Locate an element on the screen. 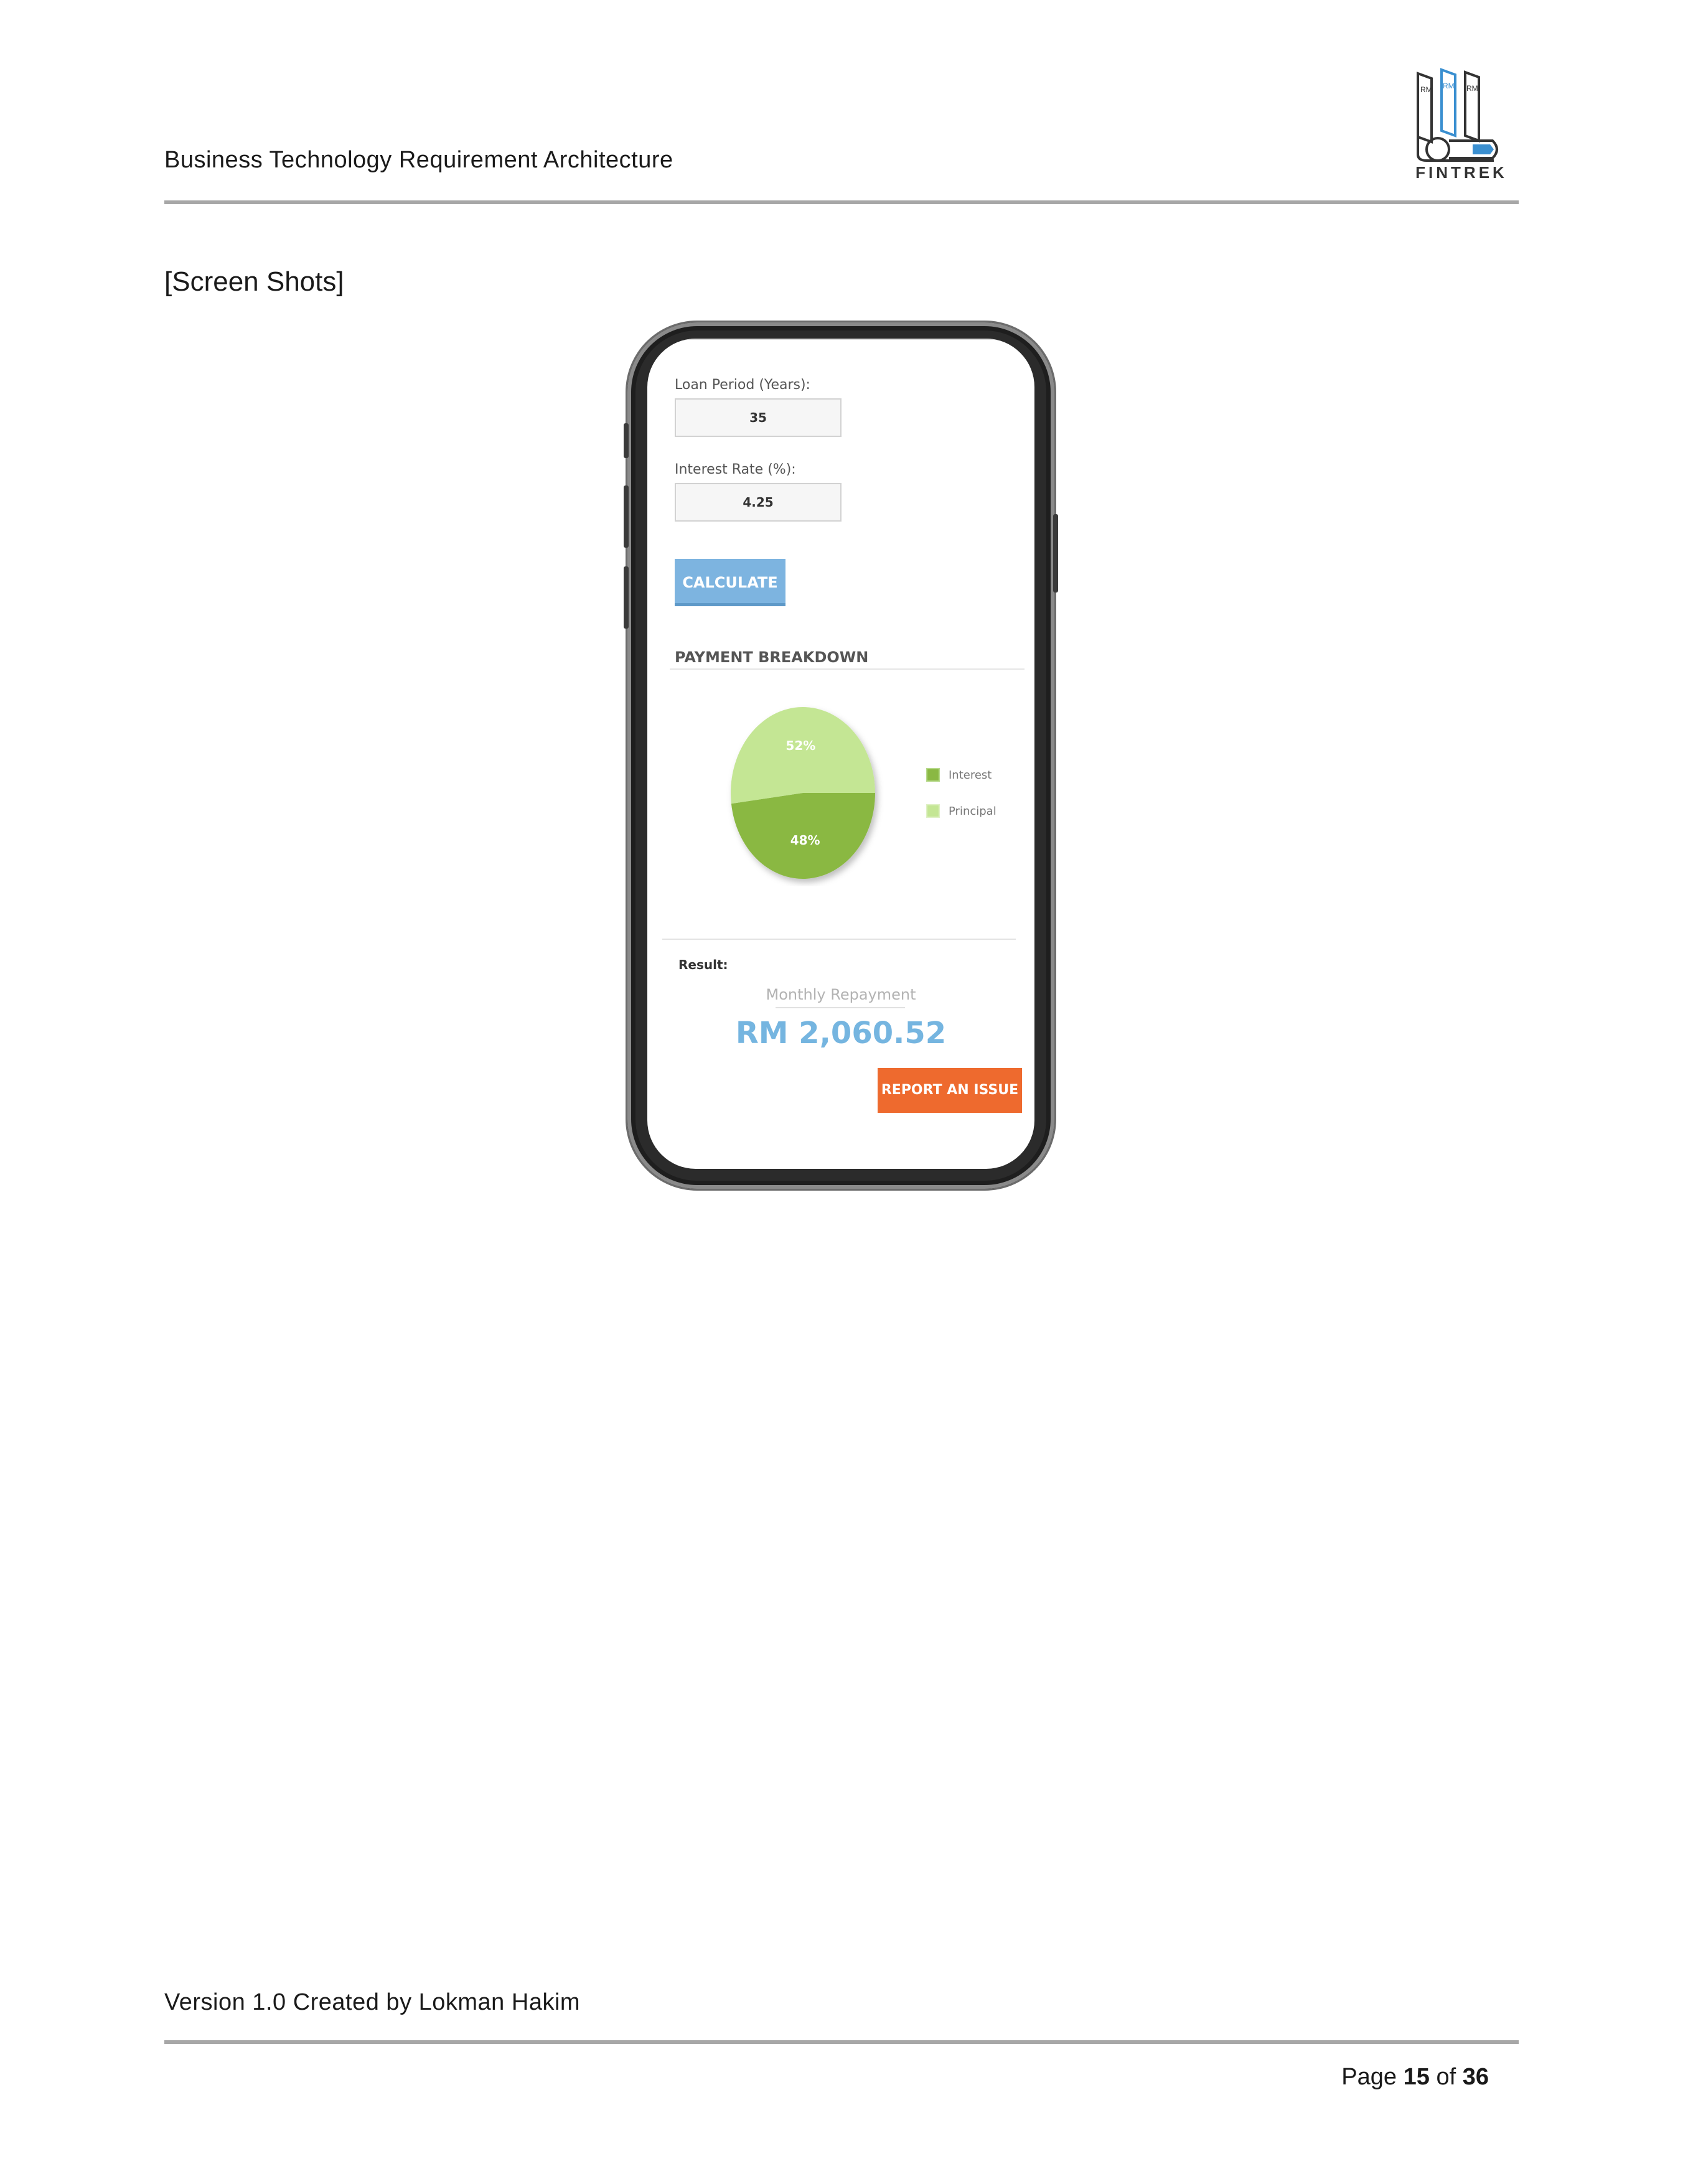  loan-period-input: 35 is located at coordinates (758, 417).